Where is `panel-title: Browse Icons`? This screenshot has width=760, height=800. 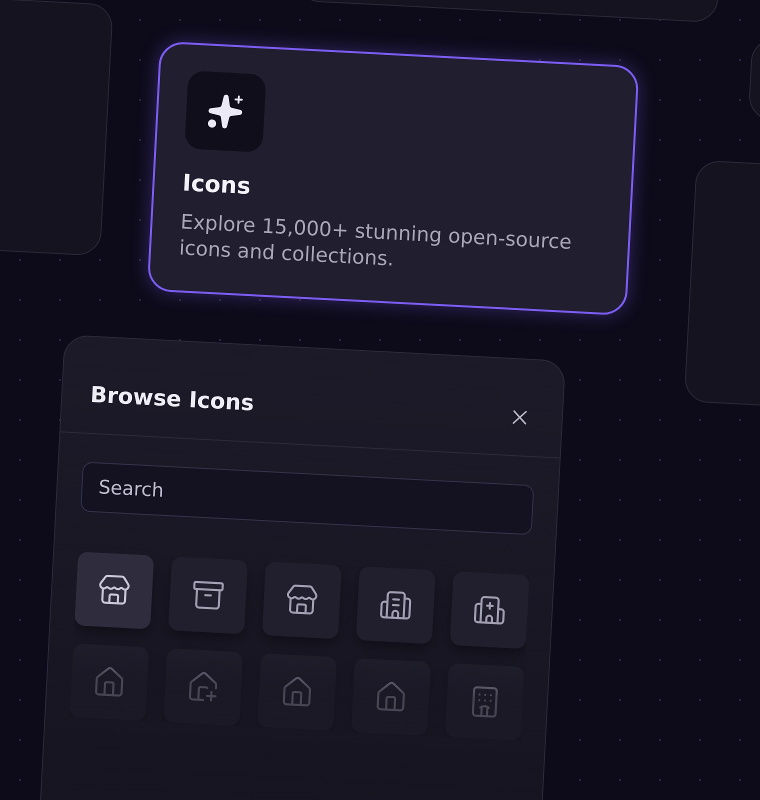 panel-title: Browse Icons is located at coordinates (172, 399).